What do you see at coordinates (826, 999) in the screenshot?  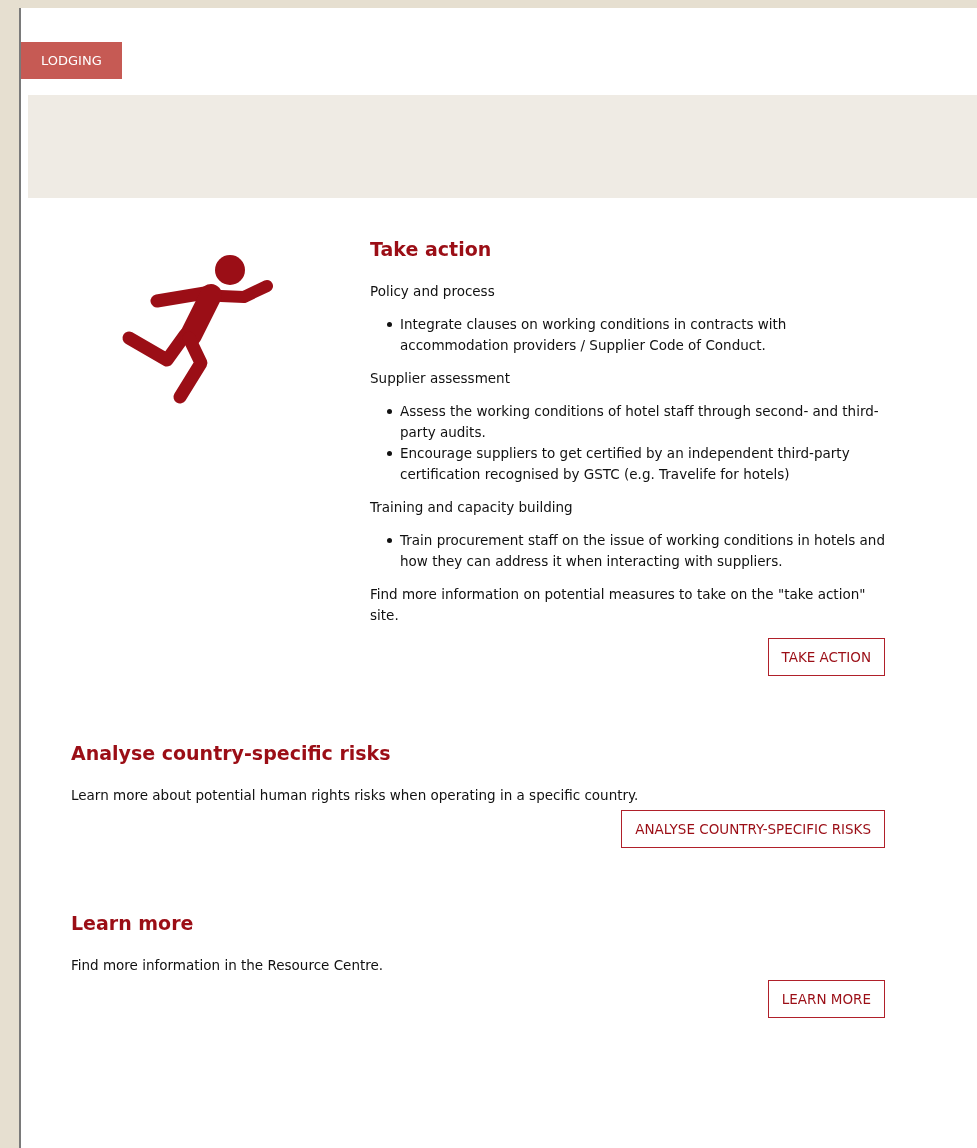 I see `link-button: LEARN MORE` at bounding box center [826, 999].